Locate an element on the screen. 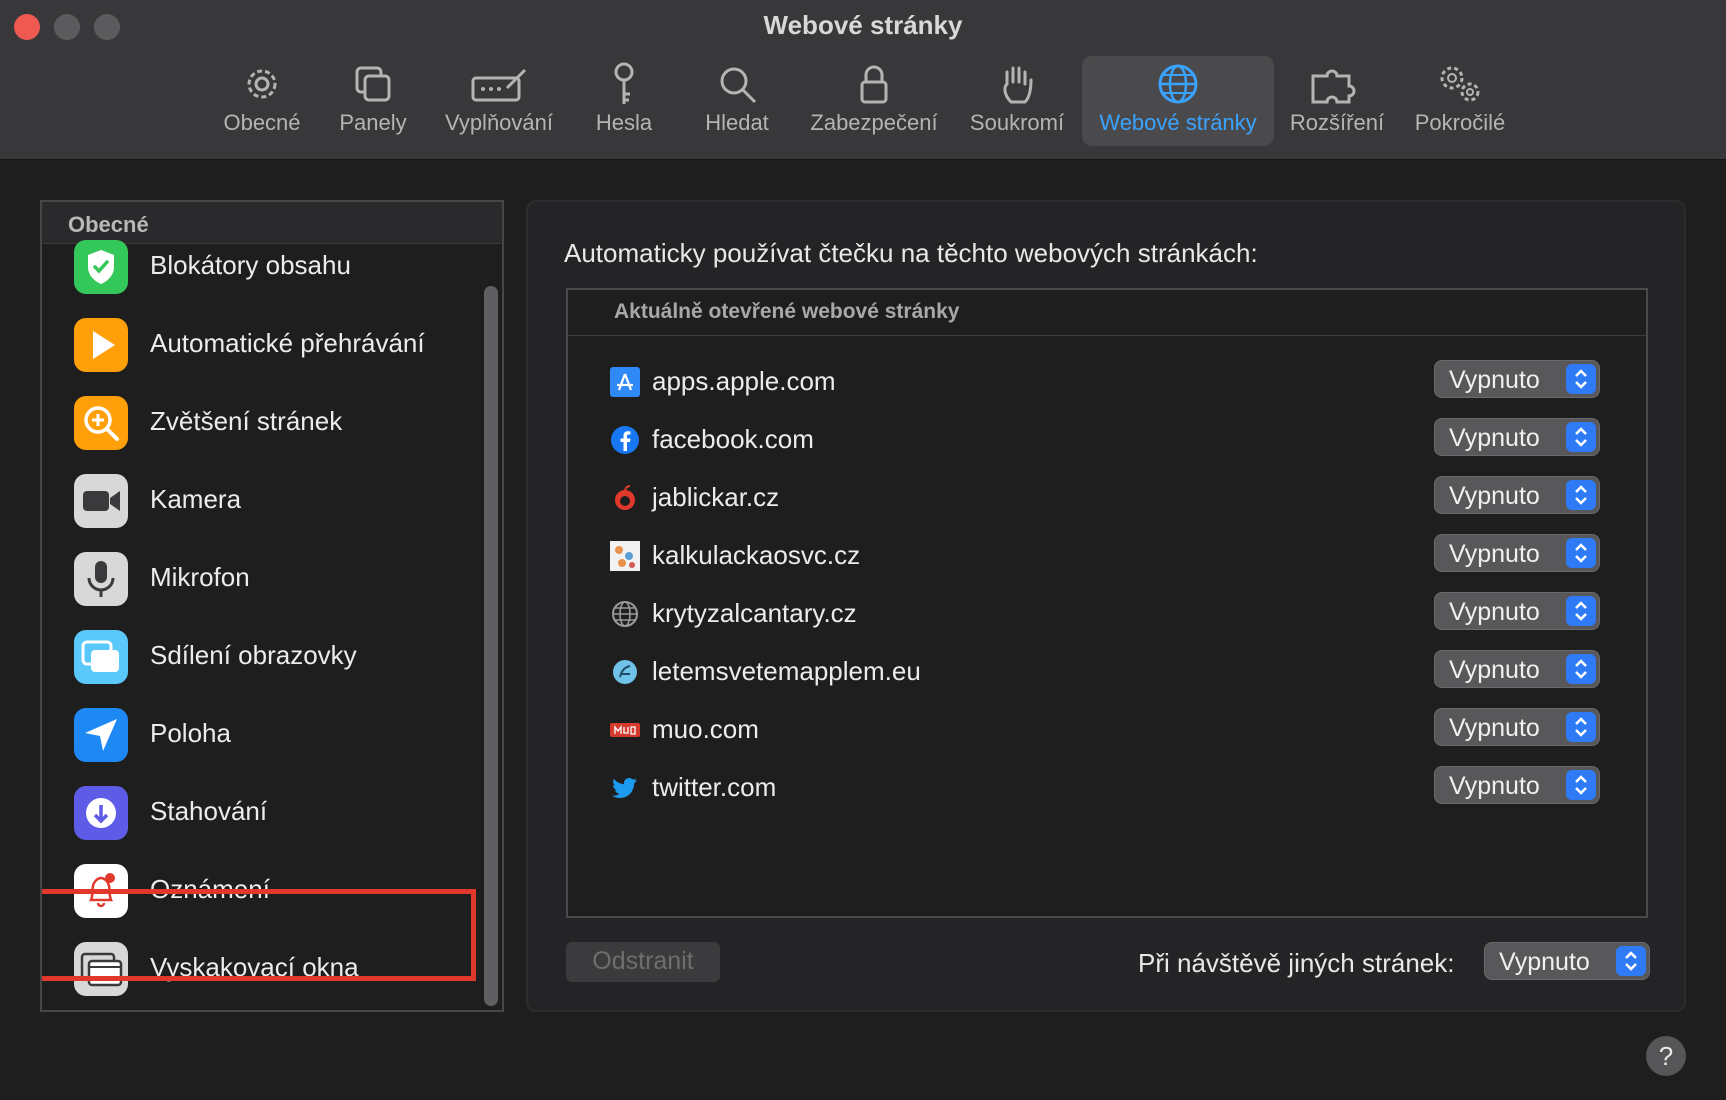 This screenshot has height=1100, width=1726. table-row: letemsvetemapplem.eu Vypnuto is located at coordinates (1107, 673).